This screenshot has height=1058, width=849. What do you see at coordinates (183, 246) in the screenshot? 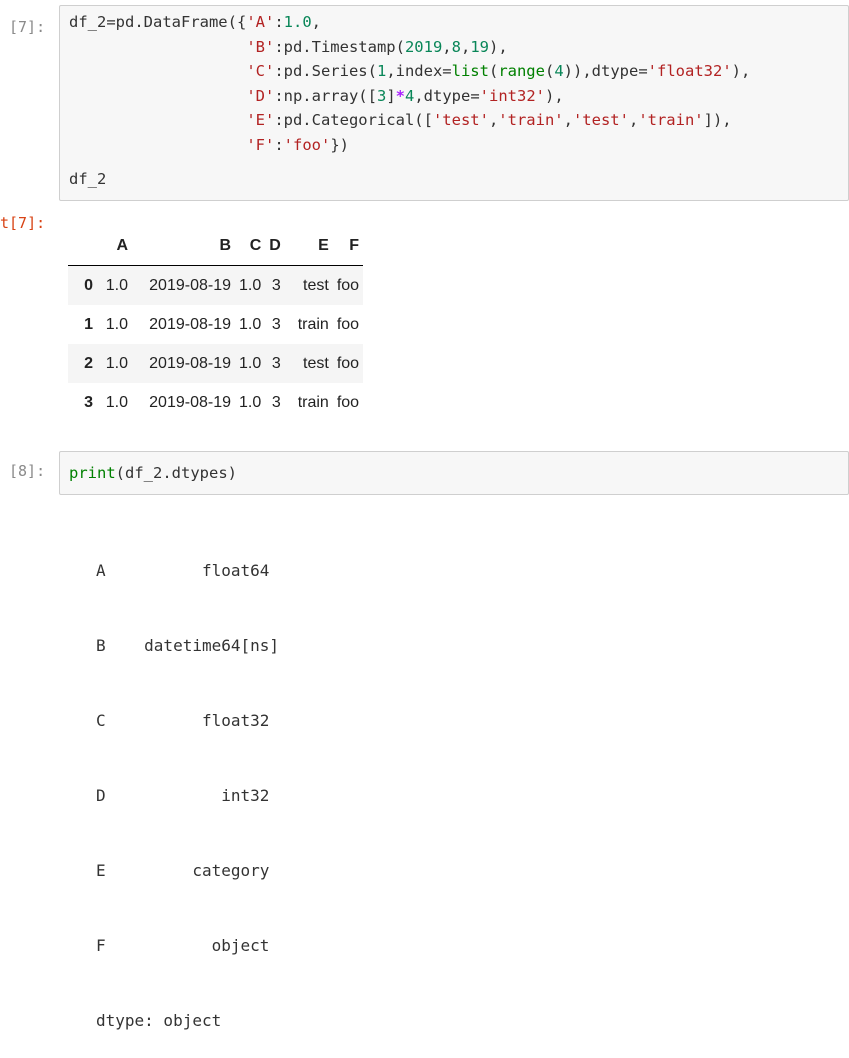
I see `column-header-b: B` at bounding box center [183, 246].